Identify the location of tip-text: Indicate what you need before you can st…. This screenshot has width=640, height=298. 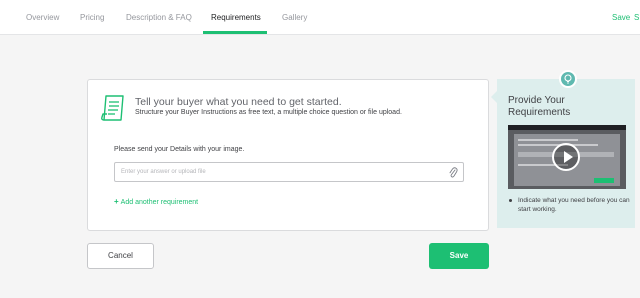
(574, 205).